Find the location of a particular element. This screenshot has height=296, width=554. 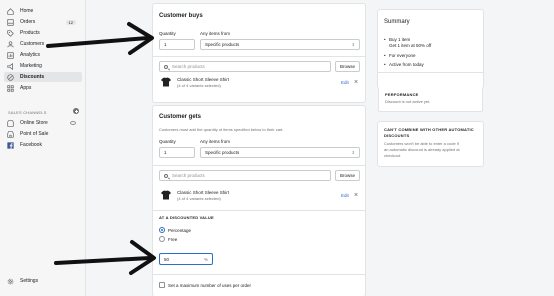

sidebar-item-customers: Customers is located at coordinates (43, 44).